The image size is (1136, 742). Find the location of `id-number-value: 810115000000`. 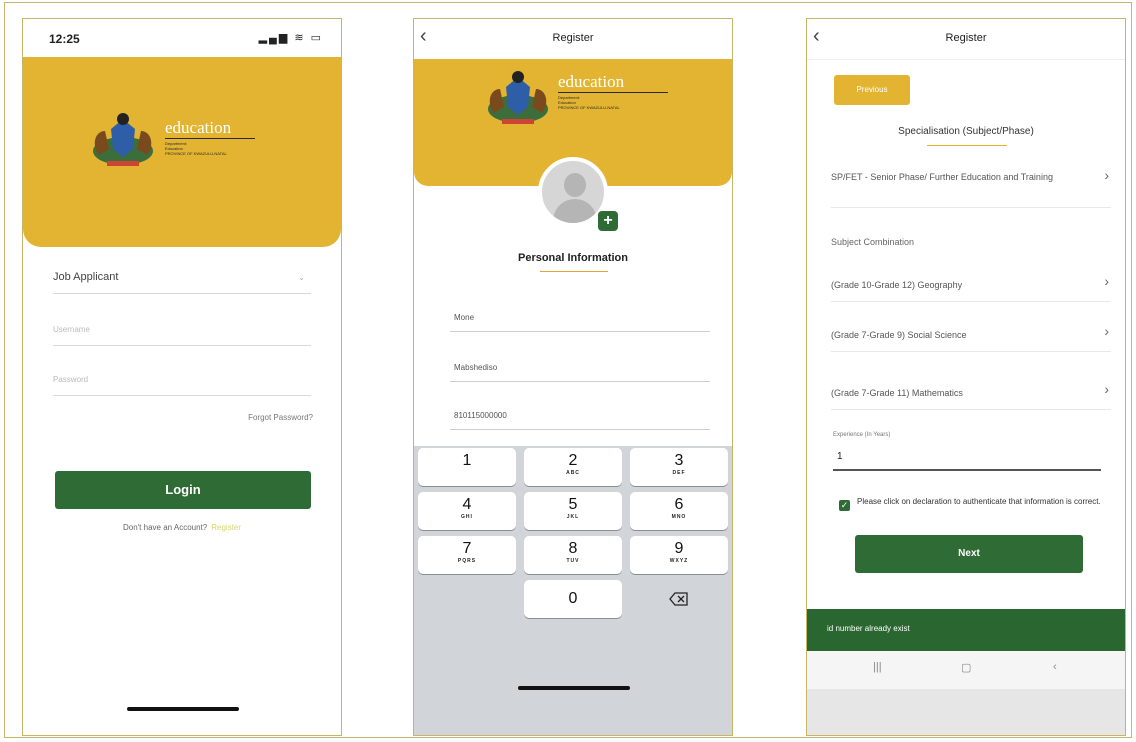

id-number-value: 810115000000 is located at coordinates (480, 415).